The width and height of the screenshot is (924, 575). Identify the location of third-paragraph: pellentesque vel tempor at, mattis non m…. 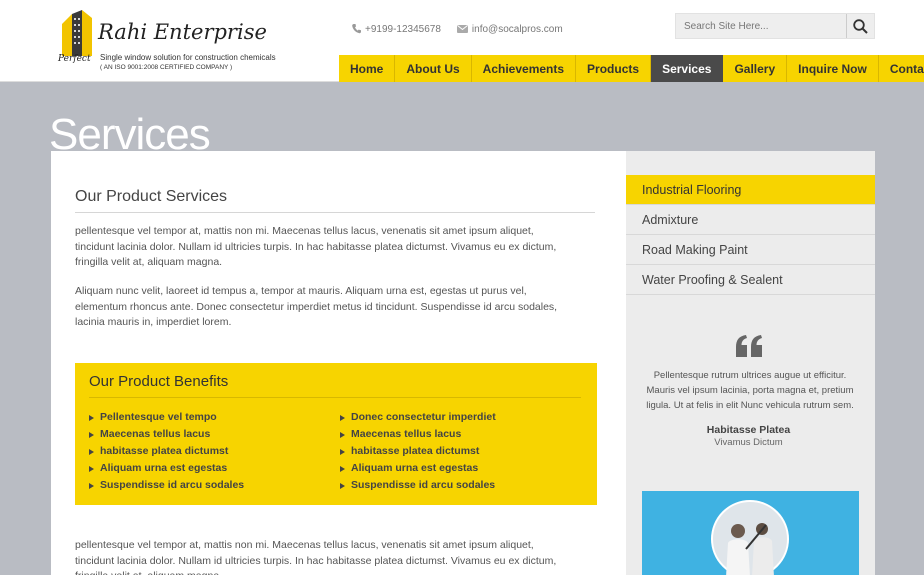
(316, 557).